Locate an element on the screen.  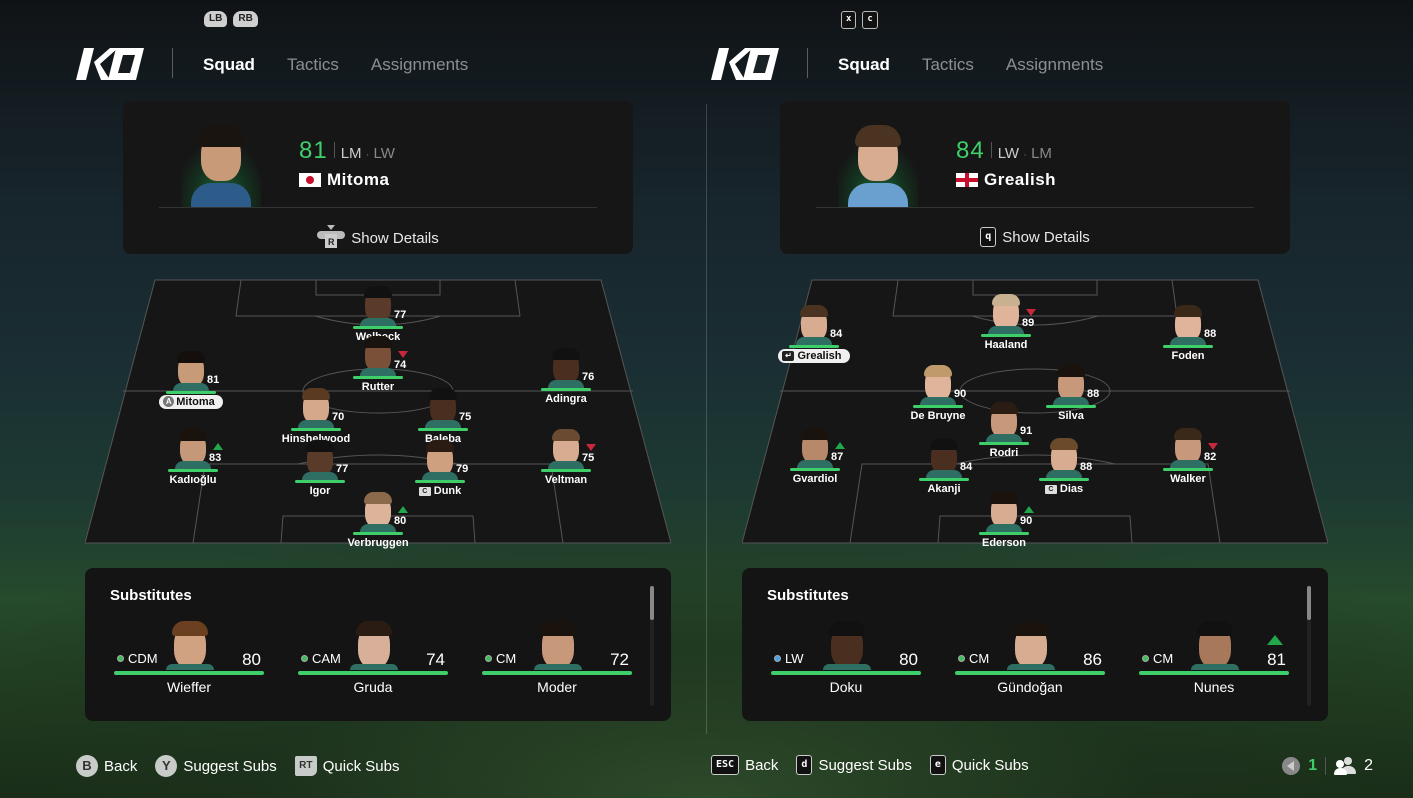
b-button-icon: B is located at coordinates (87, 766).